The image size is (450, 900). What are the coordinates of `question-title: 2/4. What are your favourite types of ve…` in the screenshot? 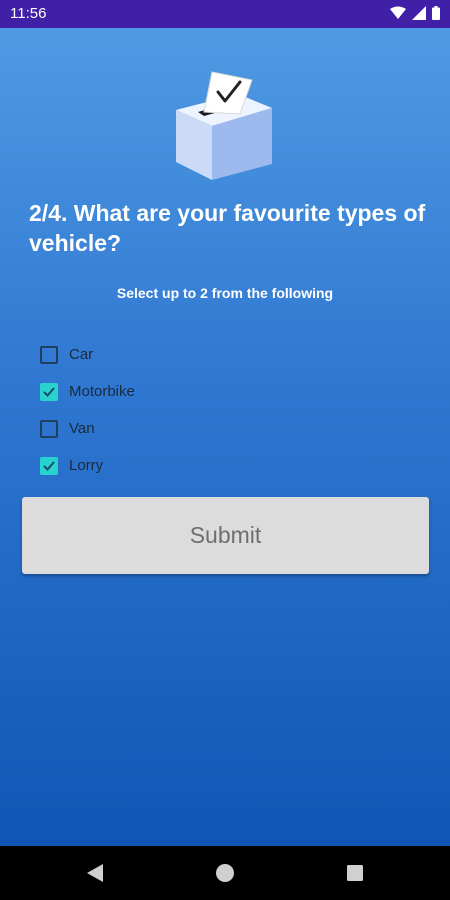 It's located at (227, 228).